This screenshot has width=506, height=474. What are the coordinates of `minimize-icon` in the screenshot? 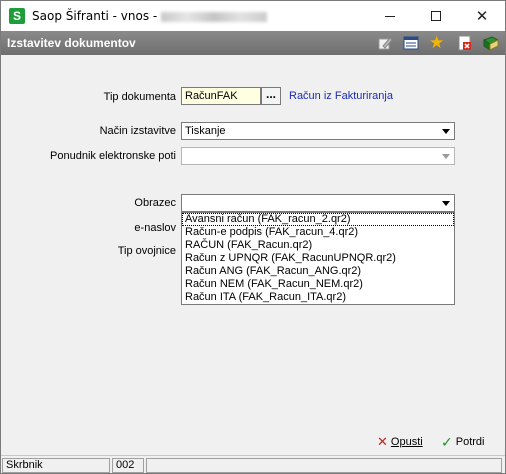 It's located at (390, 16).